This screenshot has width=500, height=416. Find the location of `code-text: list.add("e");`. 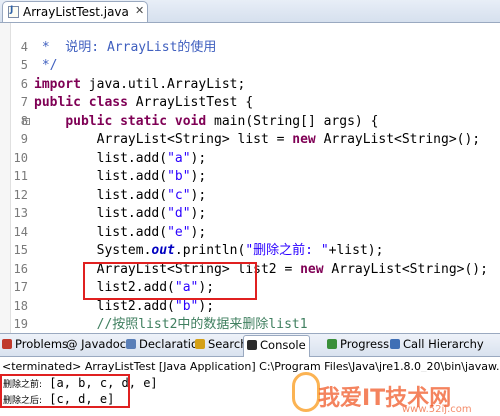

code-text: list.add("e"); is located at coordinates (120, 232).